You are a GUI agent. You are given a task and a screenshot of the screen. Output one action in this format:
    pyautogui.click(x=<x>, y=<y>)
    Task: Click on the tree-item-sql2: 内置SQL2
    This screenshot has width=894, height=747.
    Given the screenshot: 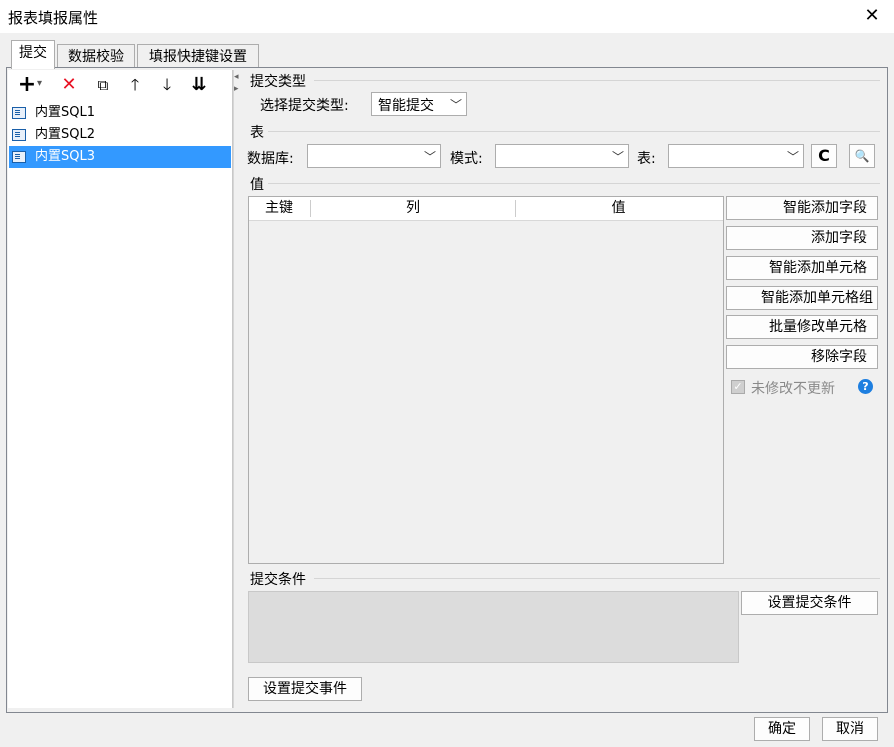 What is the action you would take?
    pyautogui.click(x=120, y=135)
    